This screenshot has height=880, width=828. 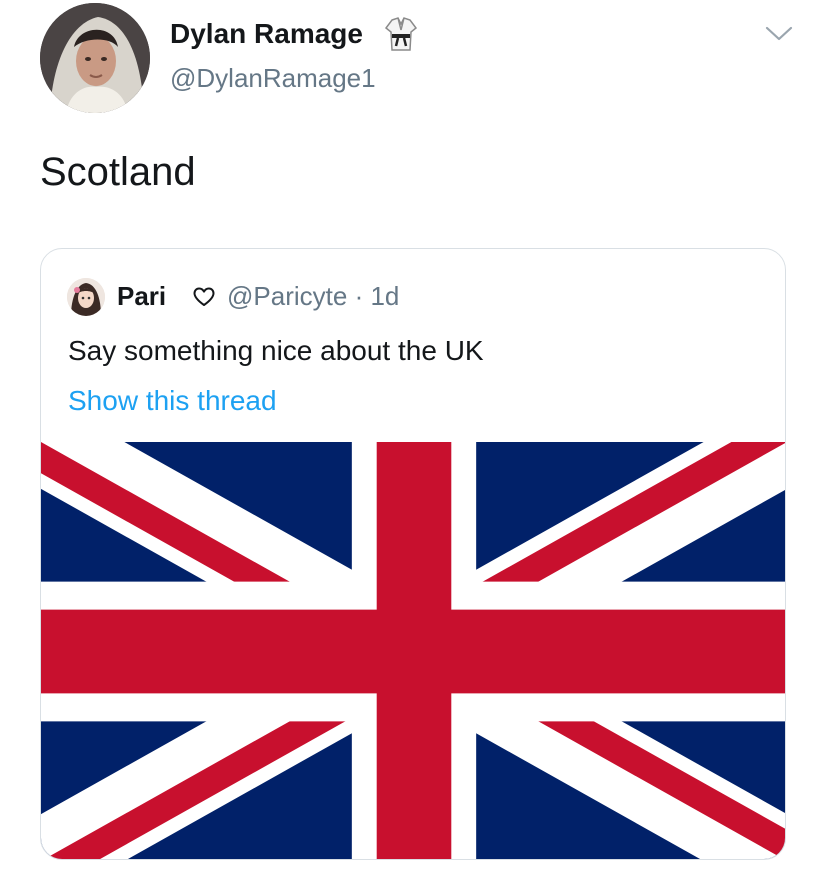 I want to click on quoted-author-handle: @Paricyte, so click(x=287, y=296).